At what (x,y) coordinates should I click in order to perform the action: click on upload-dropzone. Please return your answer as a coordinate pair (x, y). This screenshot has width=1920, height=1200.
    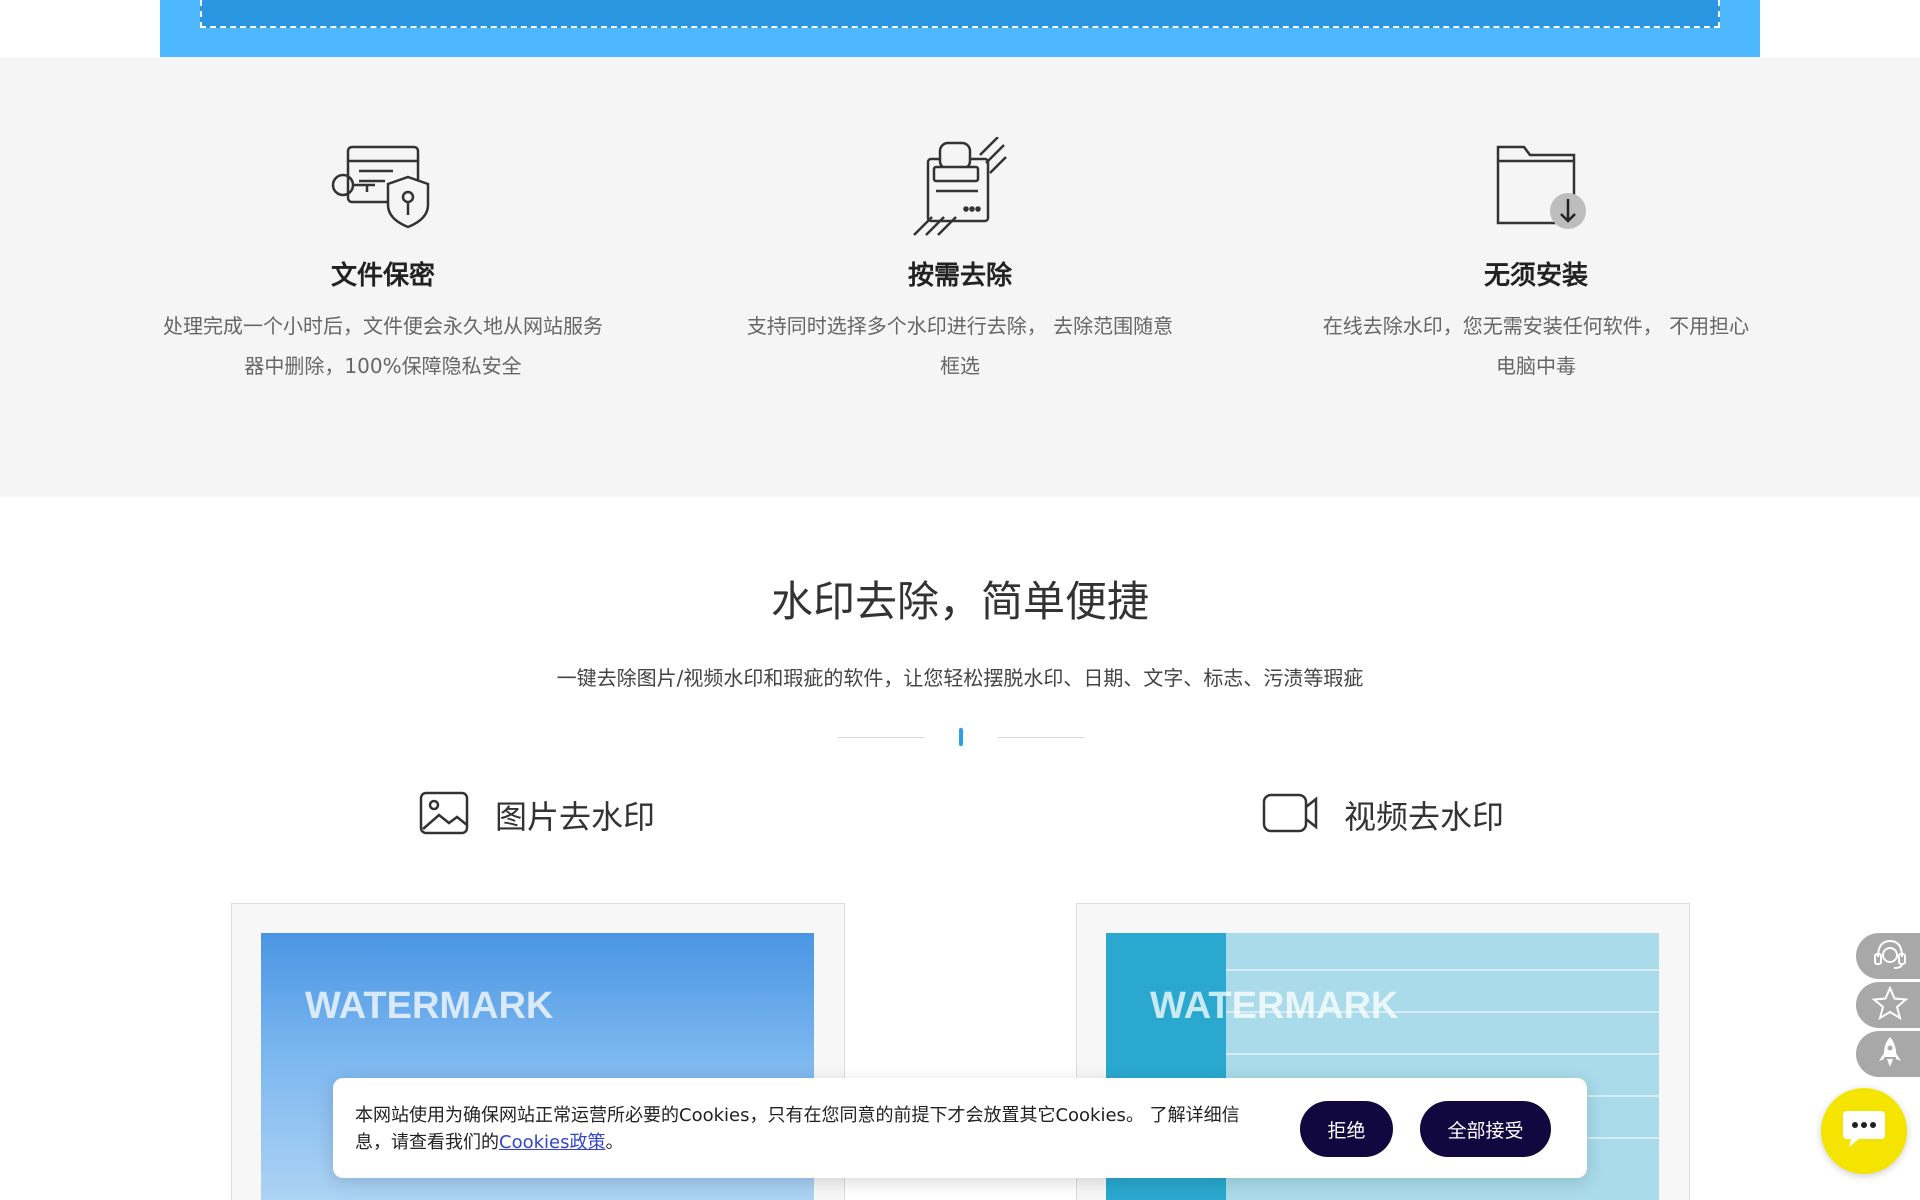
    Looking at the image, I should click on (960, 14).